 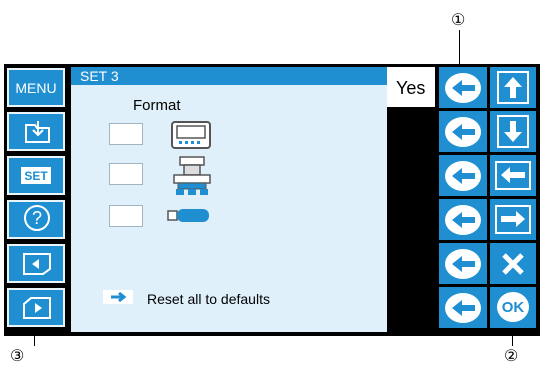 I want to click on set-button: SET, so click(x=36, y=175).